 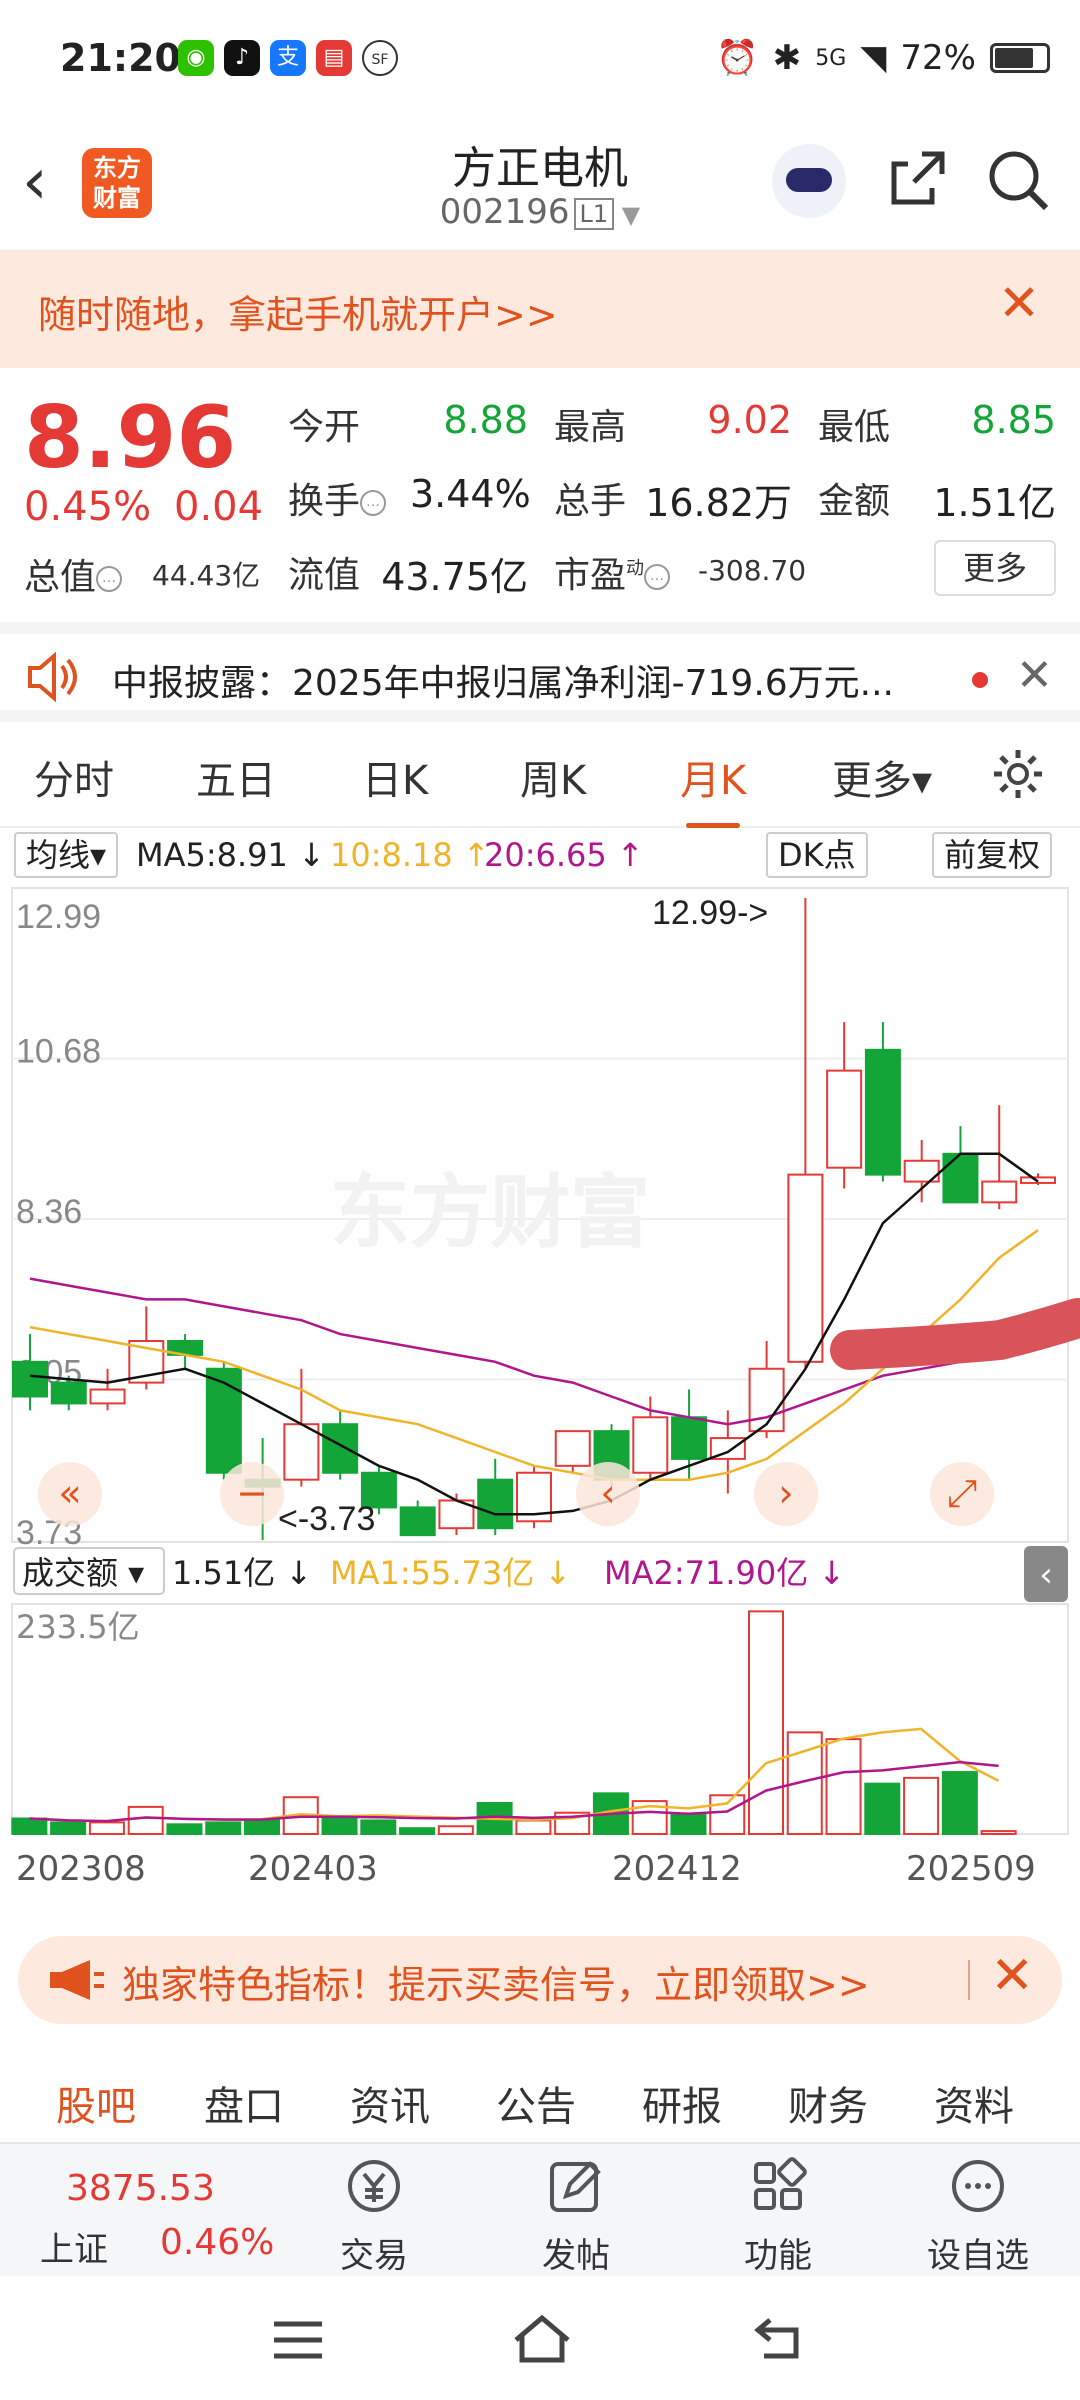 I want to click on volume-ma1: MA1:55.73亿 ↓, so click(x=450, y=1573).